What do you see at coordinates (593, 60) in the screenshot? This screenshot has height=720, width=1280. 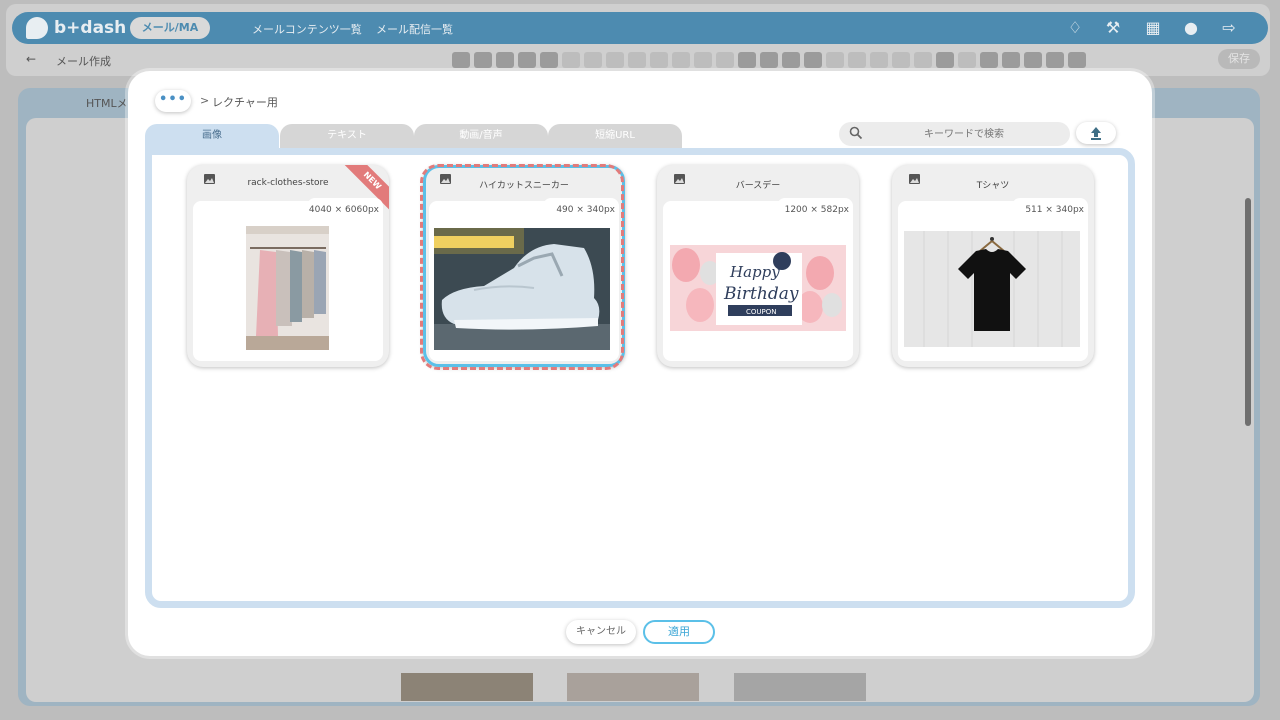 I see `palette-icon` at bounding box center [593, 60].